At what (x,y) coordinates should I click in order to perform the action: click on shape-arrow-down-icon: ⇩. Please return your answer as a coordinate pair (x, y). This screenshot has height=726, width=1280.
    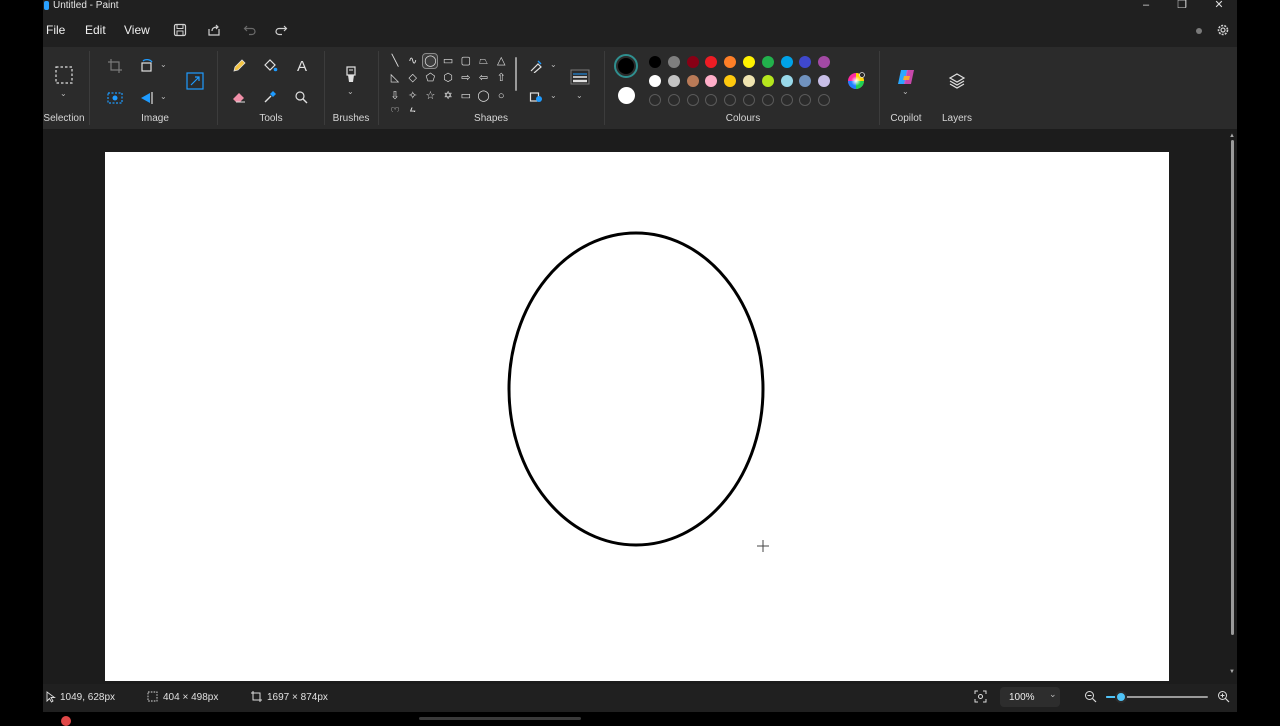
    Looking at the image, I should click on (395, 96).